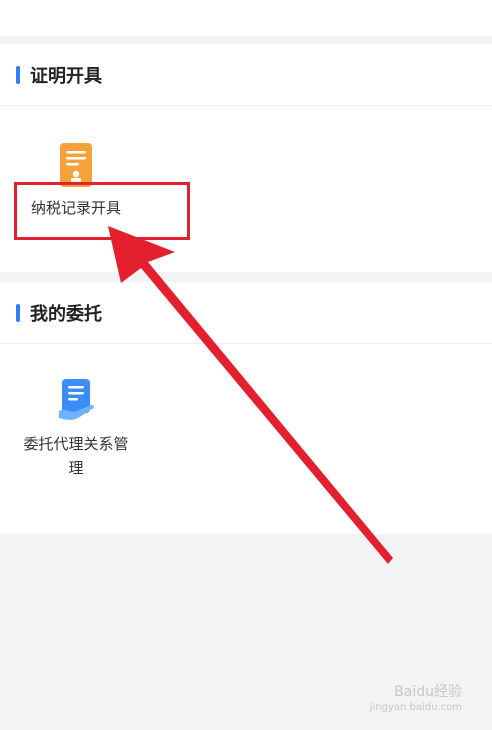 The image size is (492, 730). Describe the element at coordinates (76, 456) in the screenshot. I see `tile-label: 委托代理关系管理` at that location.